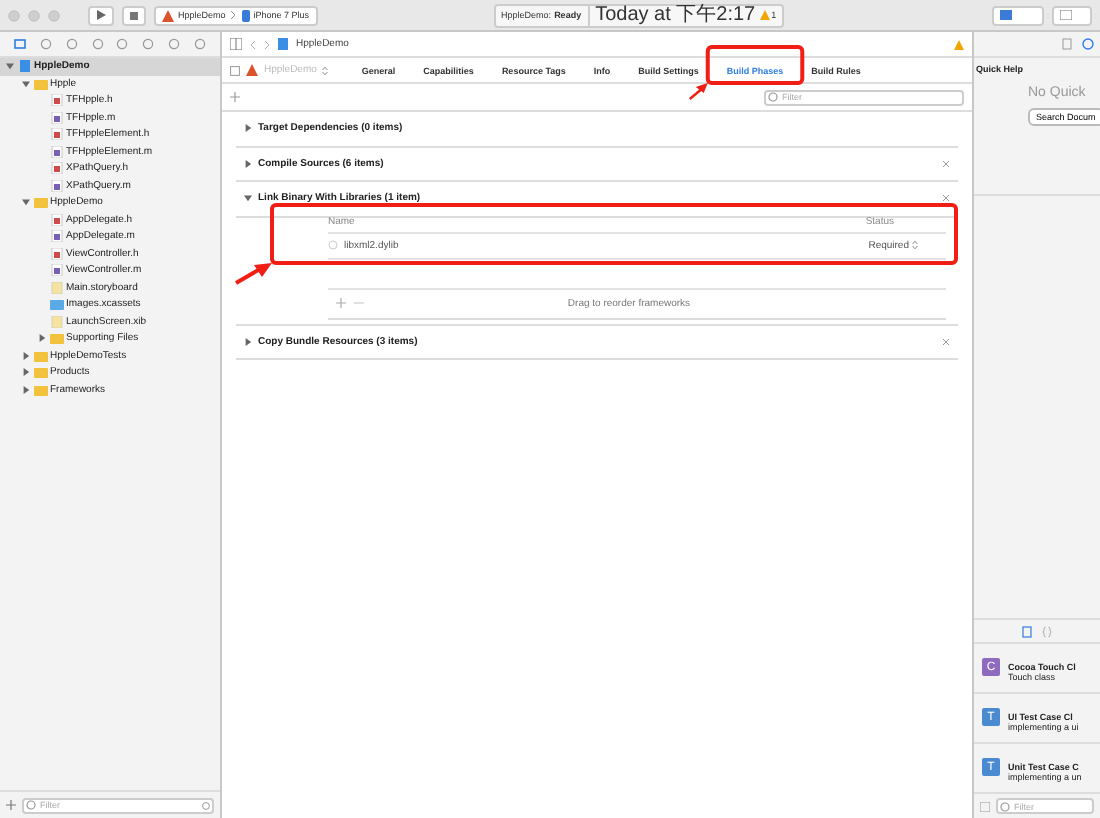  Describe the element at coordinates (1018, 15) in the screenshot. I see `editor-mode-buttons` at that location.